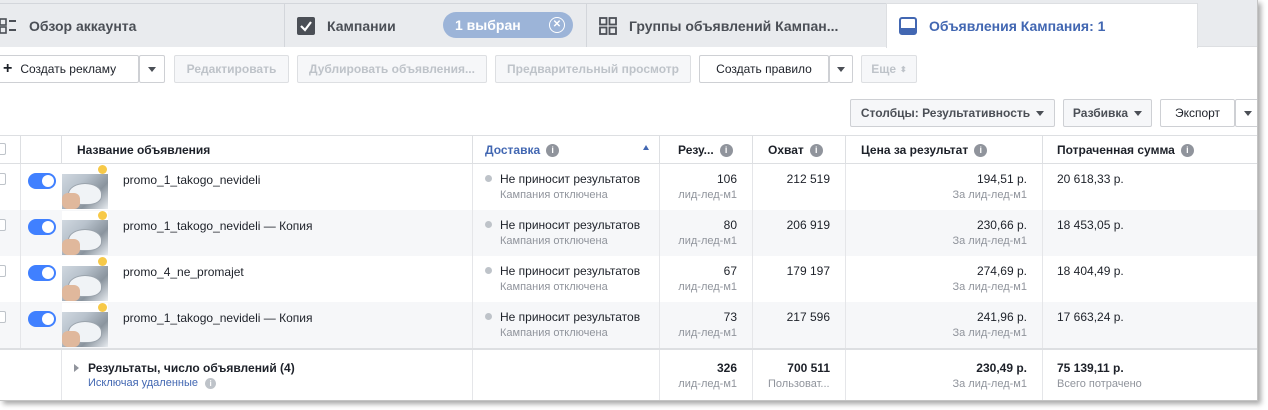 The image size is (1268, 410). What do you see at coordinates (8, 68) in the screenshot?
I see `plus-icon: +` at bounding box center [8, 68].